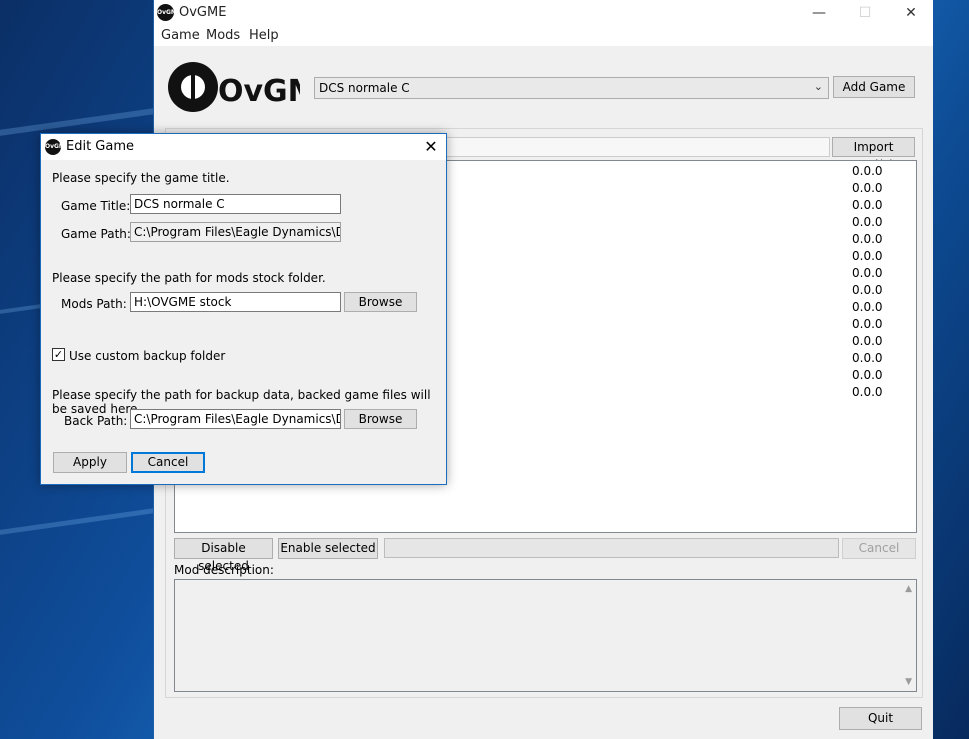  I want to click on dialog-close-button: ✕, so click(431, 147).